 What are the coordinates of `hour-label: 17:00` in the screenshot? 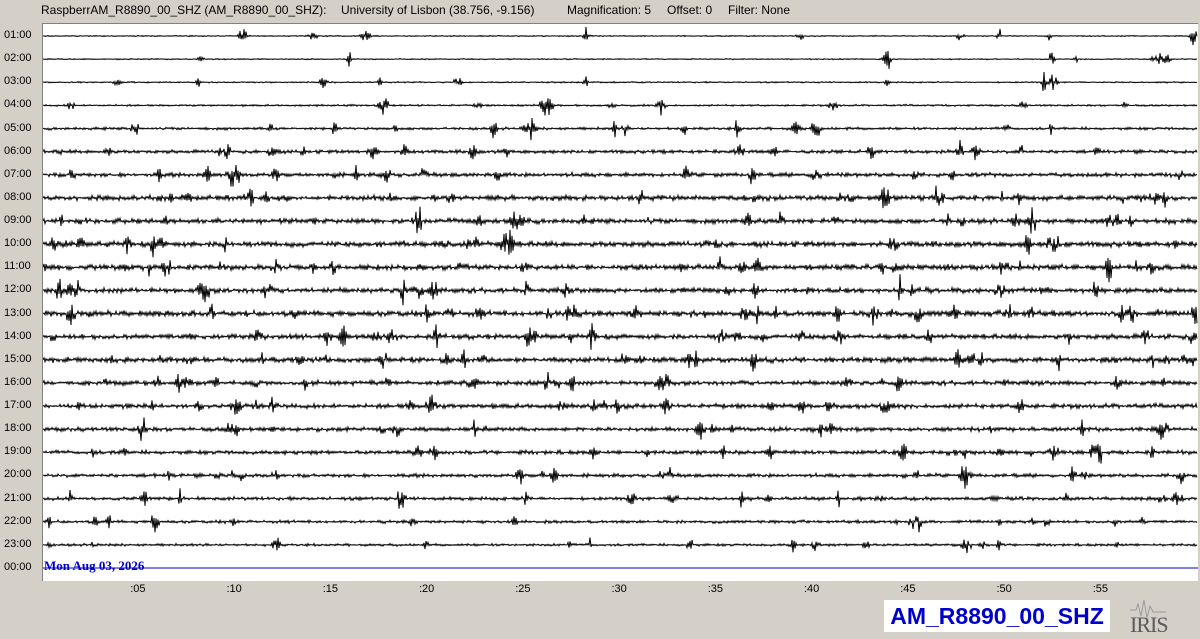 It's located at (18, 405).